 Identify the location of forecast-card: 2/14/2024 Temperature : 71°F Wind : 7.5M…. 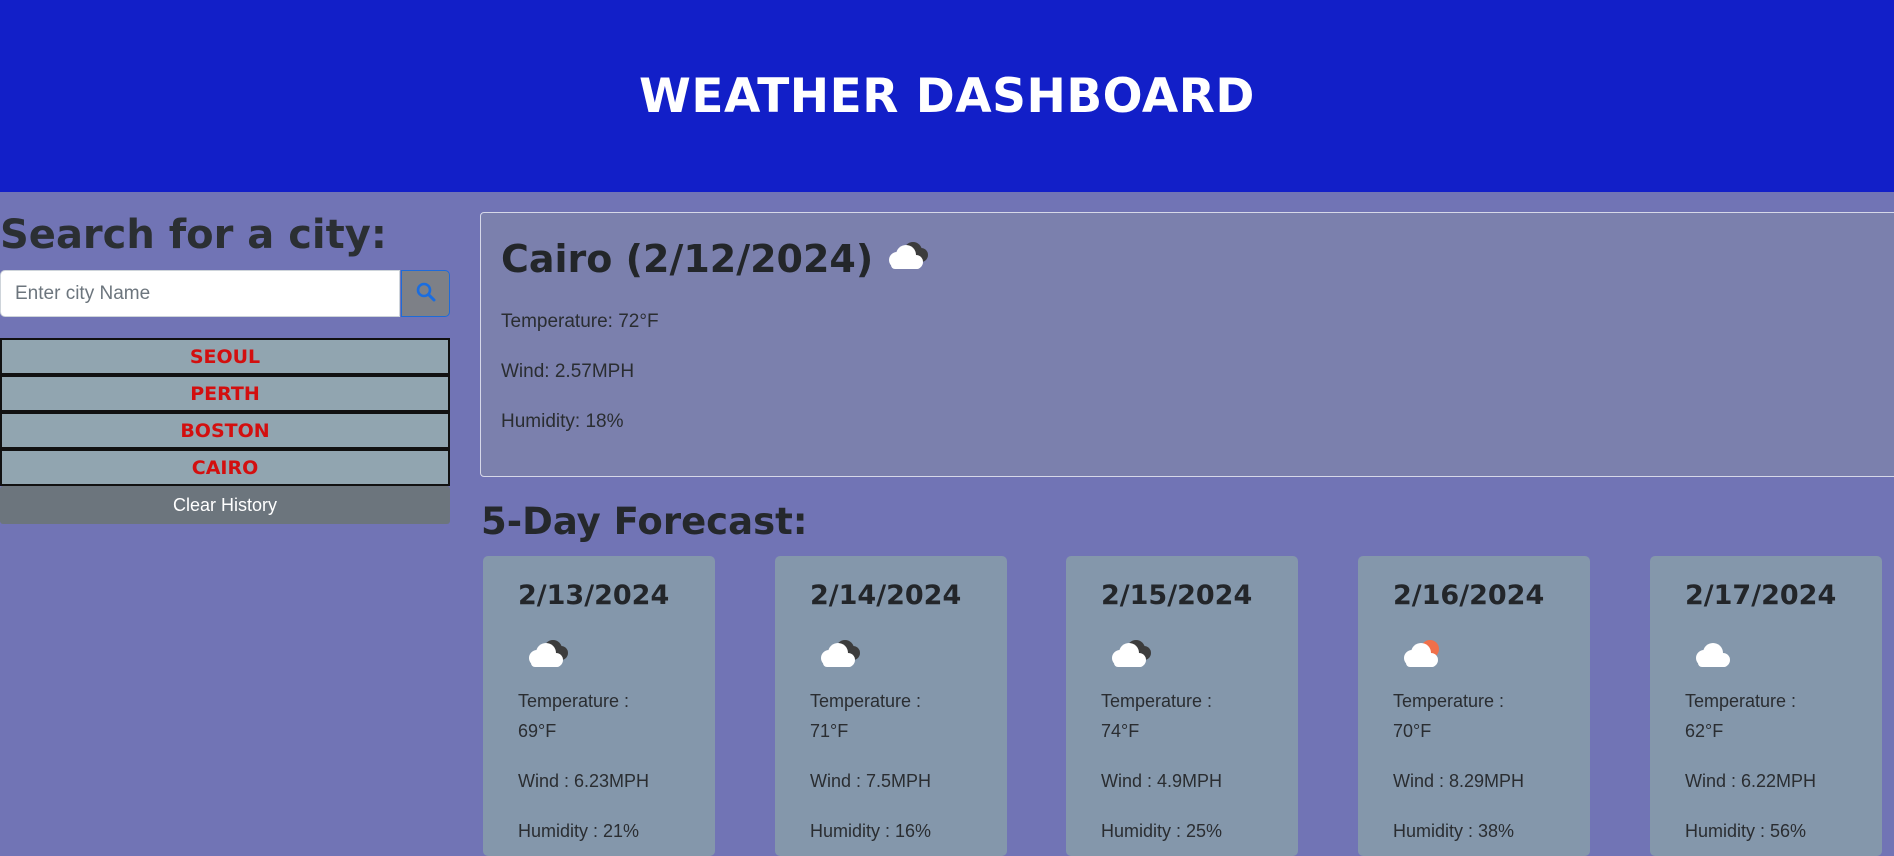
(891, 706).